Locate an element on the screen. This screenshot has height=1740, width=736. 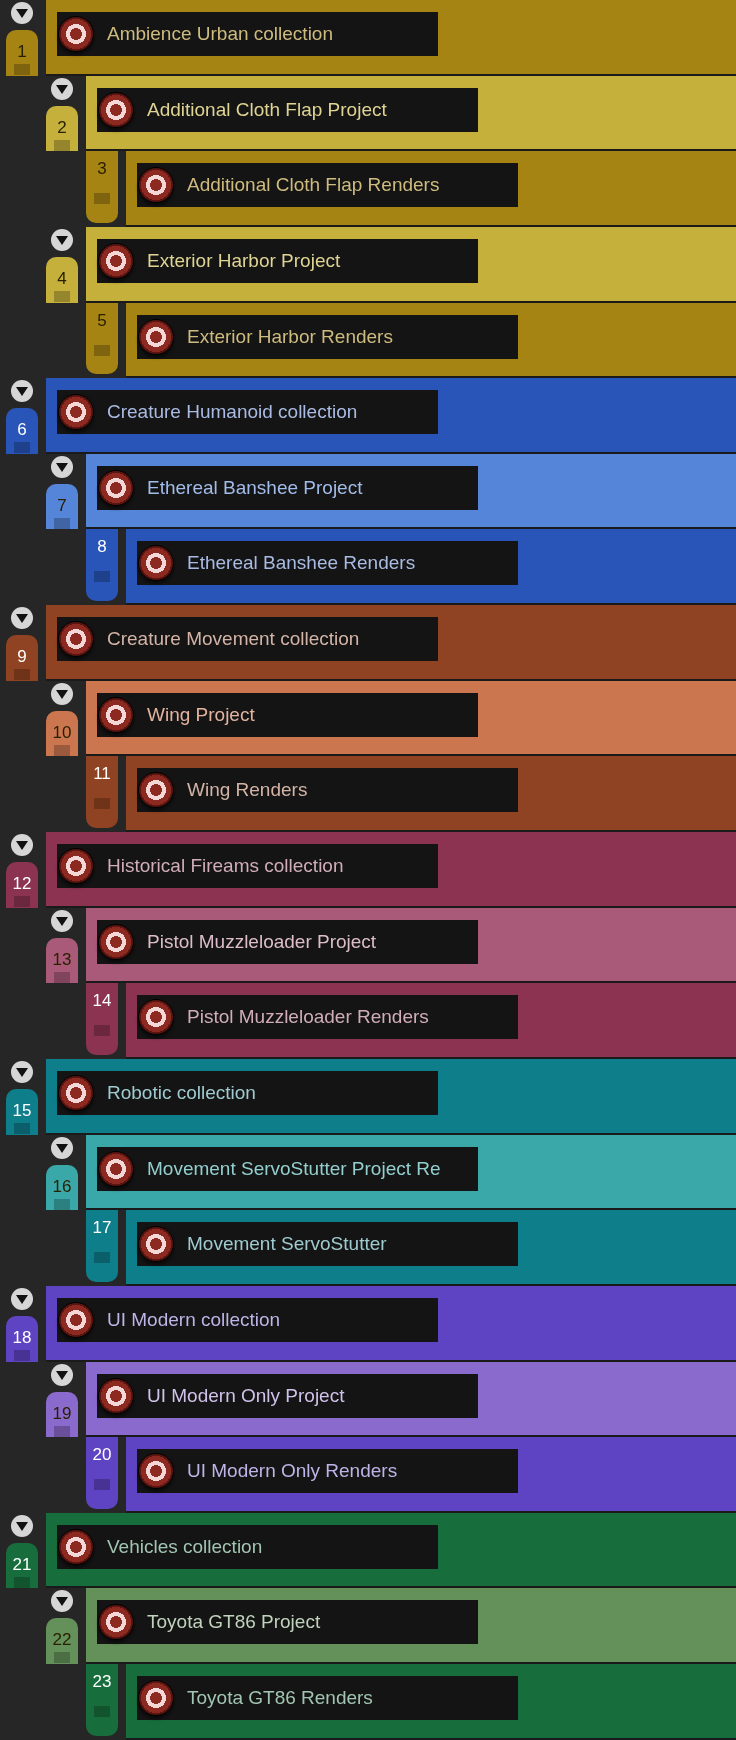
track-name-field: UI Modern Only Renders is located at coordinates (327, 1471).